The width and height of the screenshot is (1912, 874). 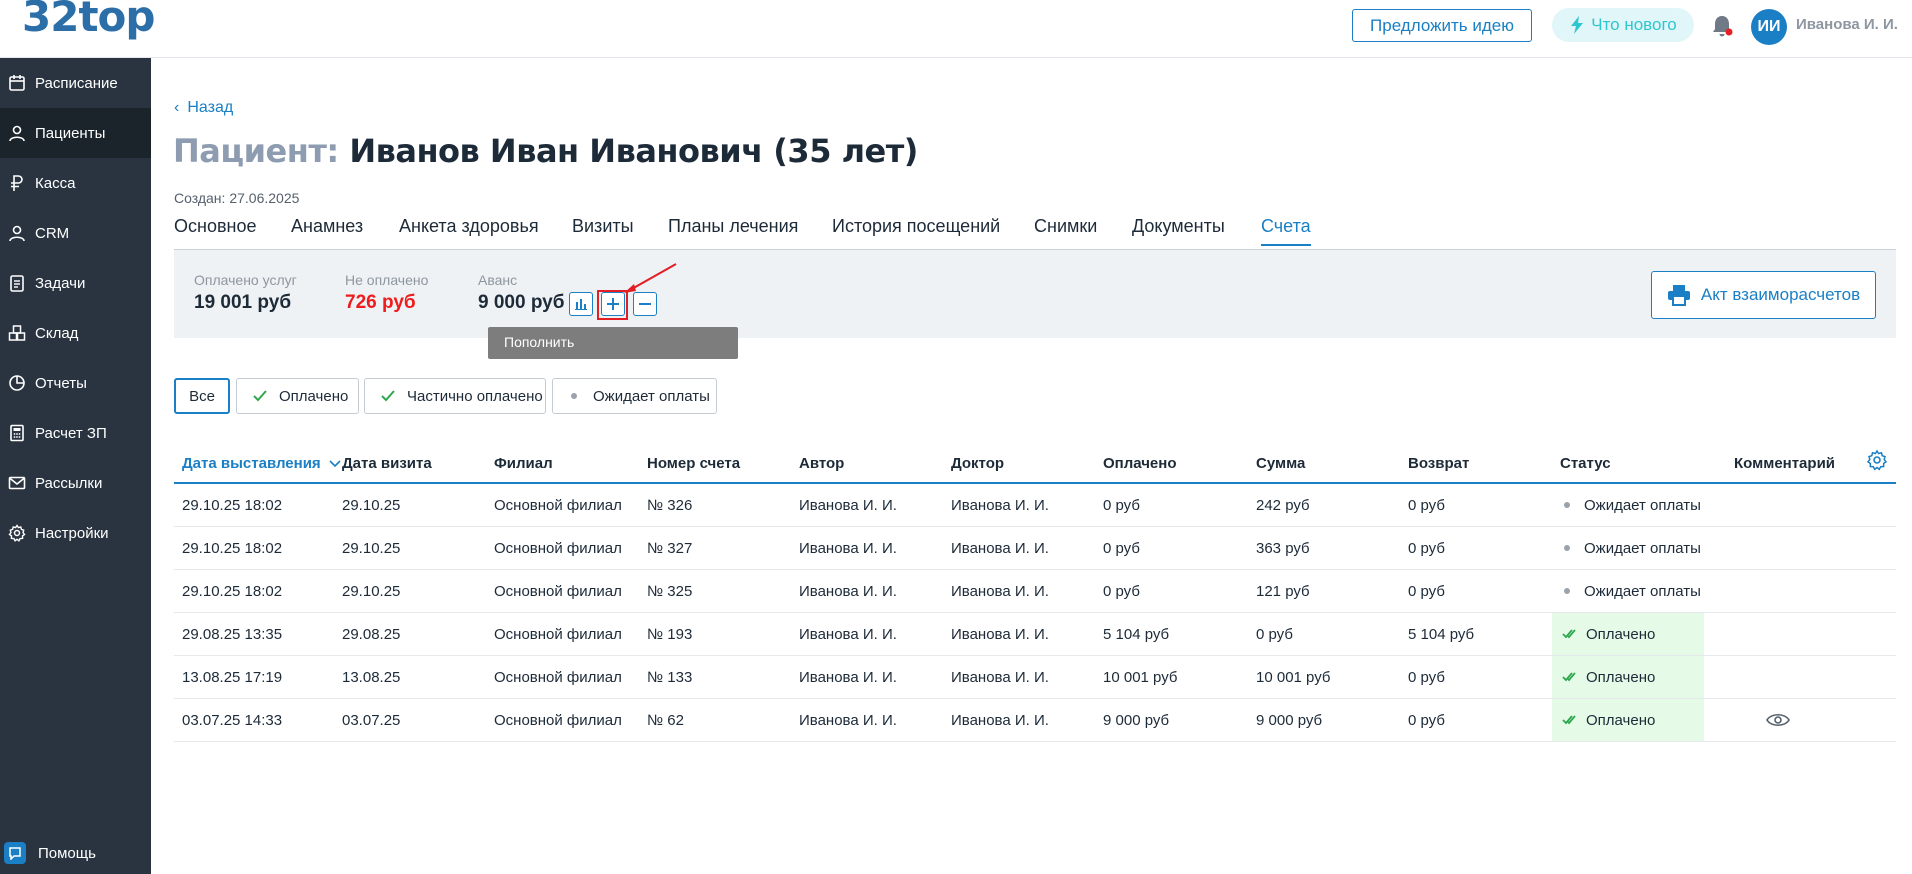 I want to click on column-amount: Сумма, so click(x=1280, y=463).